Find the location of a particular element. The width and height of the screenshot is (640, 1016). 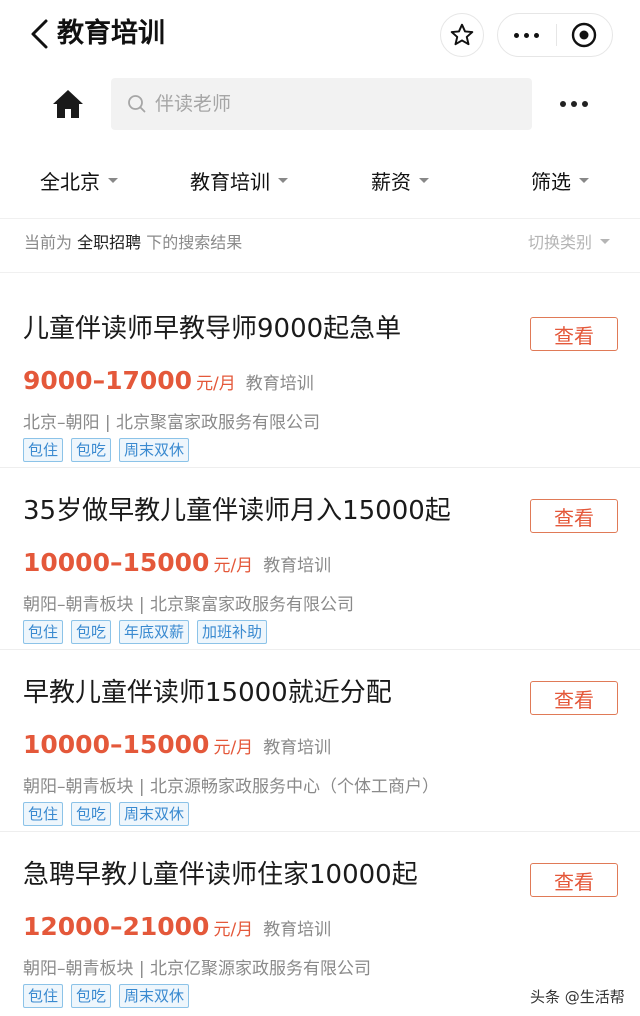

job-title: 儿童伴读师早教导师9000起急单 is located at coordinates (212, 329).